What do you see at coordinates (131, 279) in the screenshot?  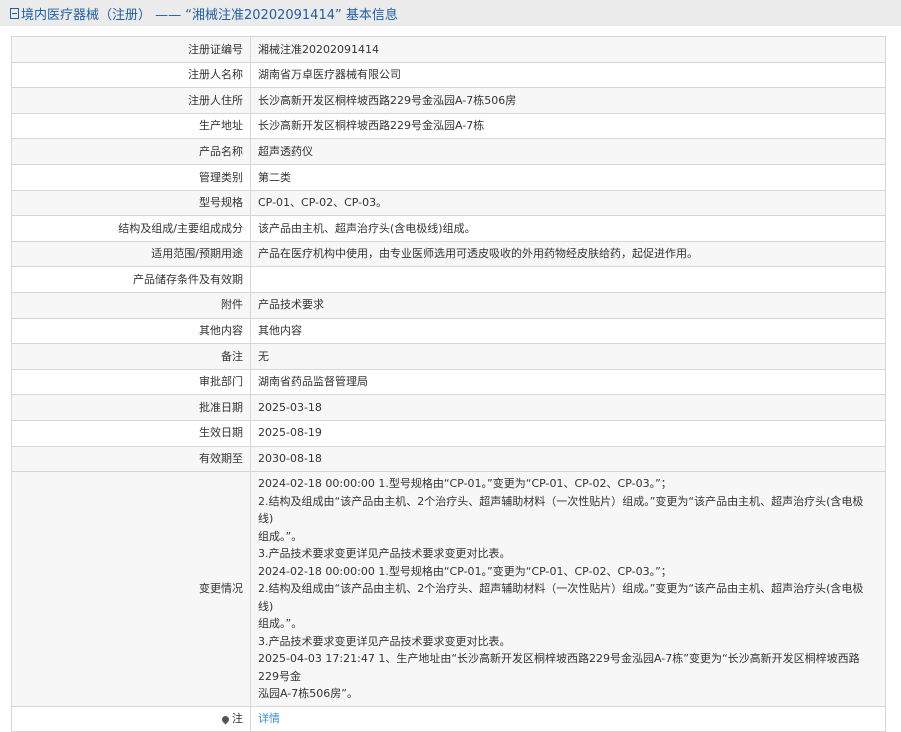 I see `row-label: 产品储存条件及有效期` at bounding box center [131, 279].